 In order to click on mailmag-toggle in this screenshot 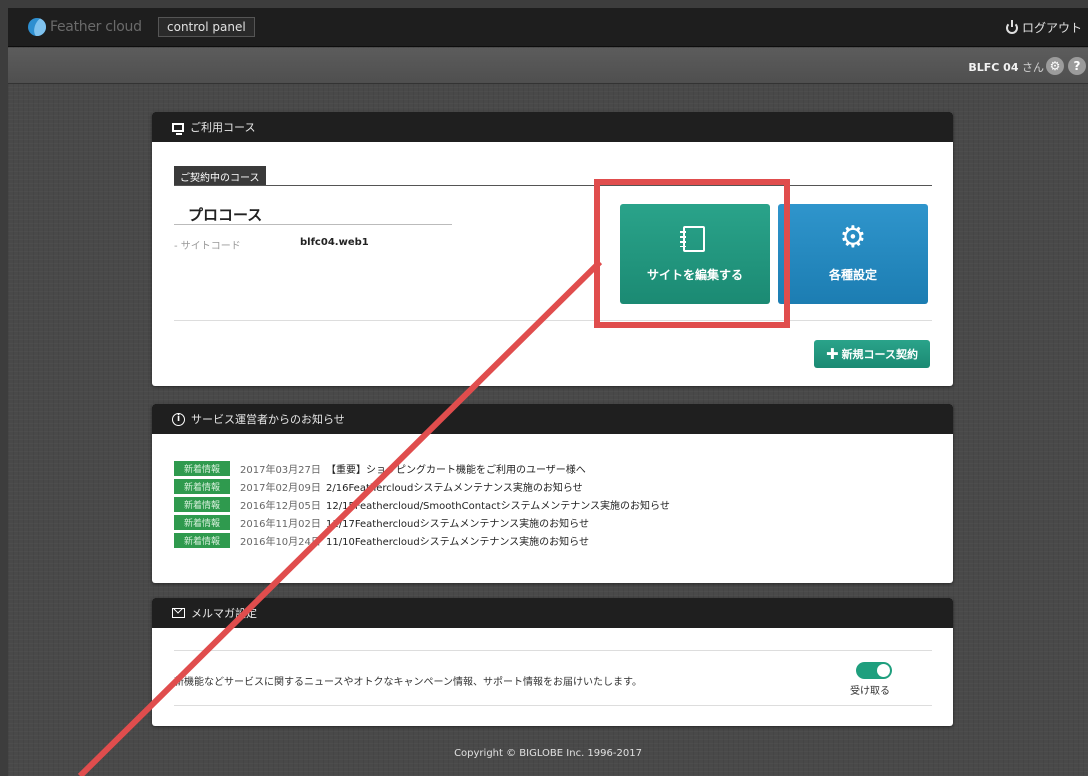, I will do `click(874, 670)`.